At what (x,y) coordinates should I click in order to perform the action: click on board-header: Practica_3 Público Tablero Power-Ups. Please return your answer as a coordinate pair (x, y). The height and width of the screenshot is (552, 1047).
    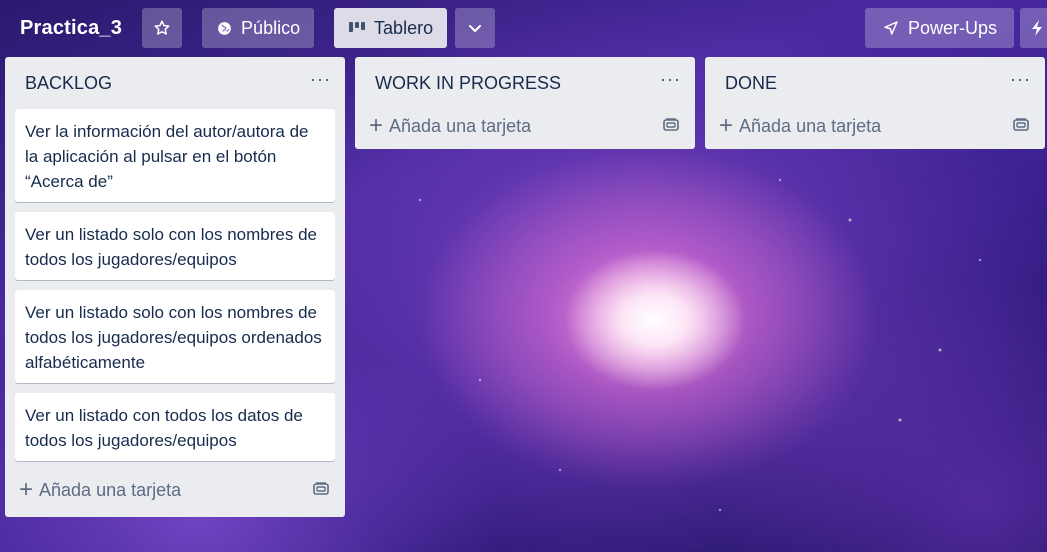
    Looking at the image, I should click on (523, 28).